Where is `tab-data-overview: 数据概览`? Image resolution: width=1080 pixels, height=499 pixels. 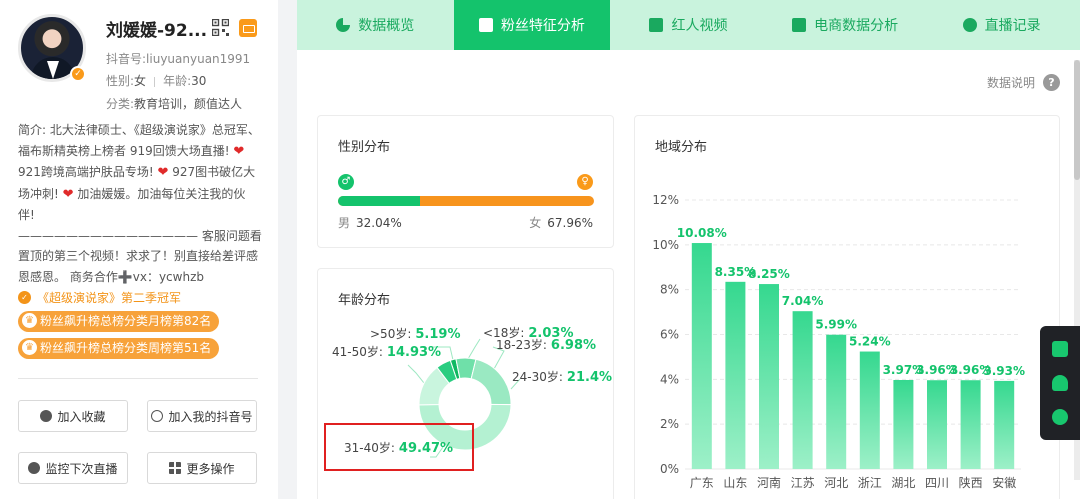
tab-data-overview: 数据概览 is located at coordinates (375, 25).